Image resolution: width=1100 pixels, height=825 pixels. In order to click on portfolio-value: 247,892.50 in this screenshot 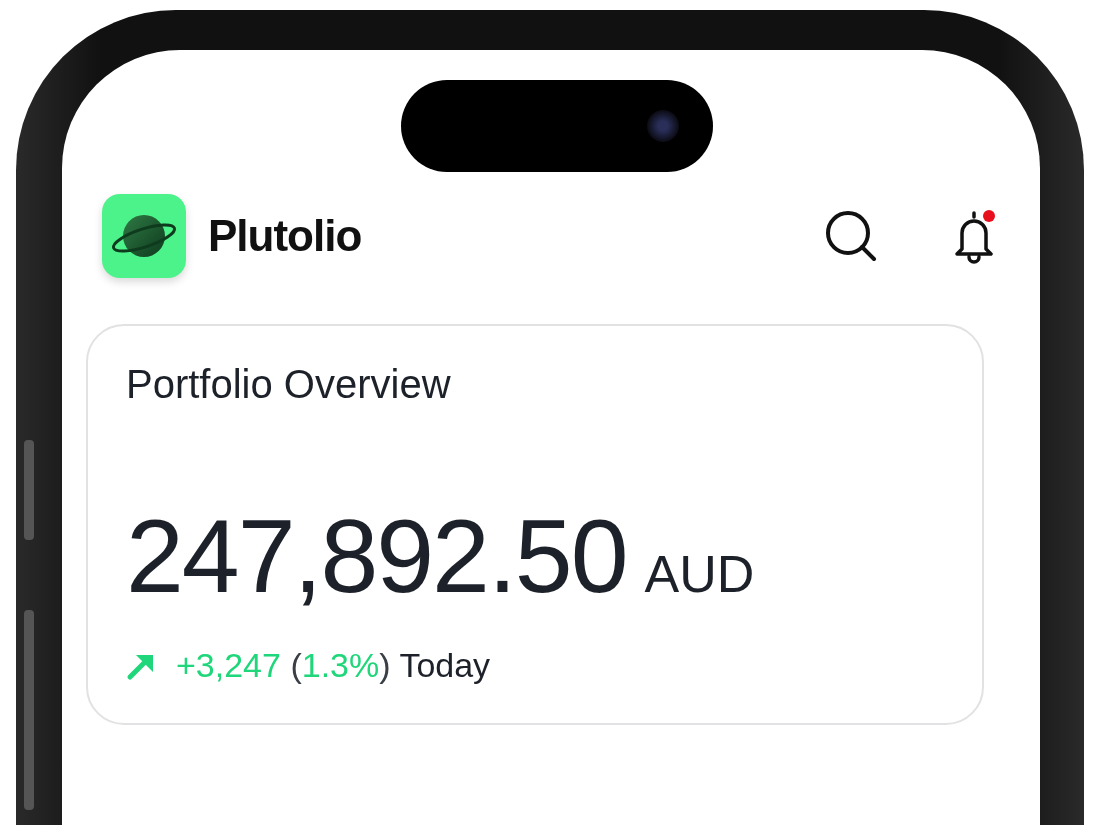, I will do `click(376, 556)`.